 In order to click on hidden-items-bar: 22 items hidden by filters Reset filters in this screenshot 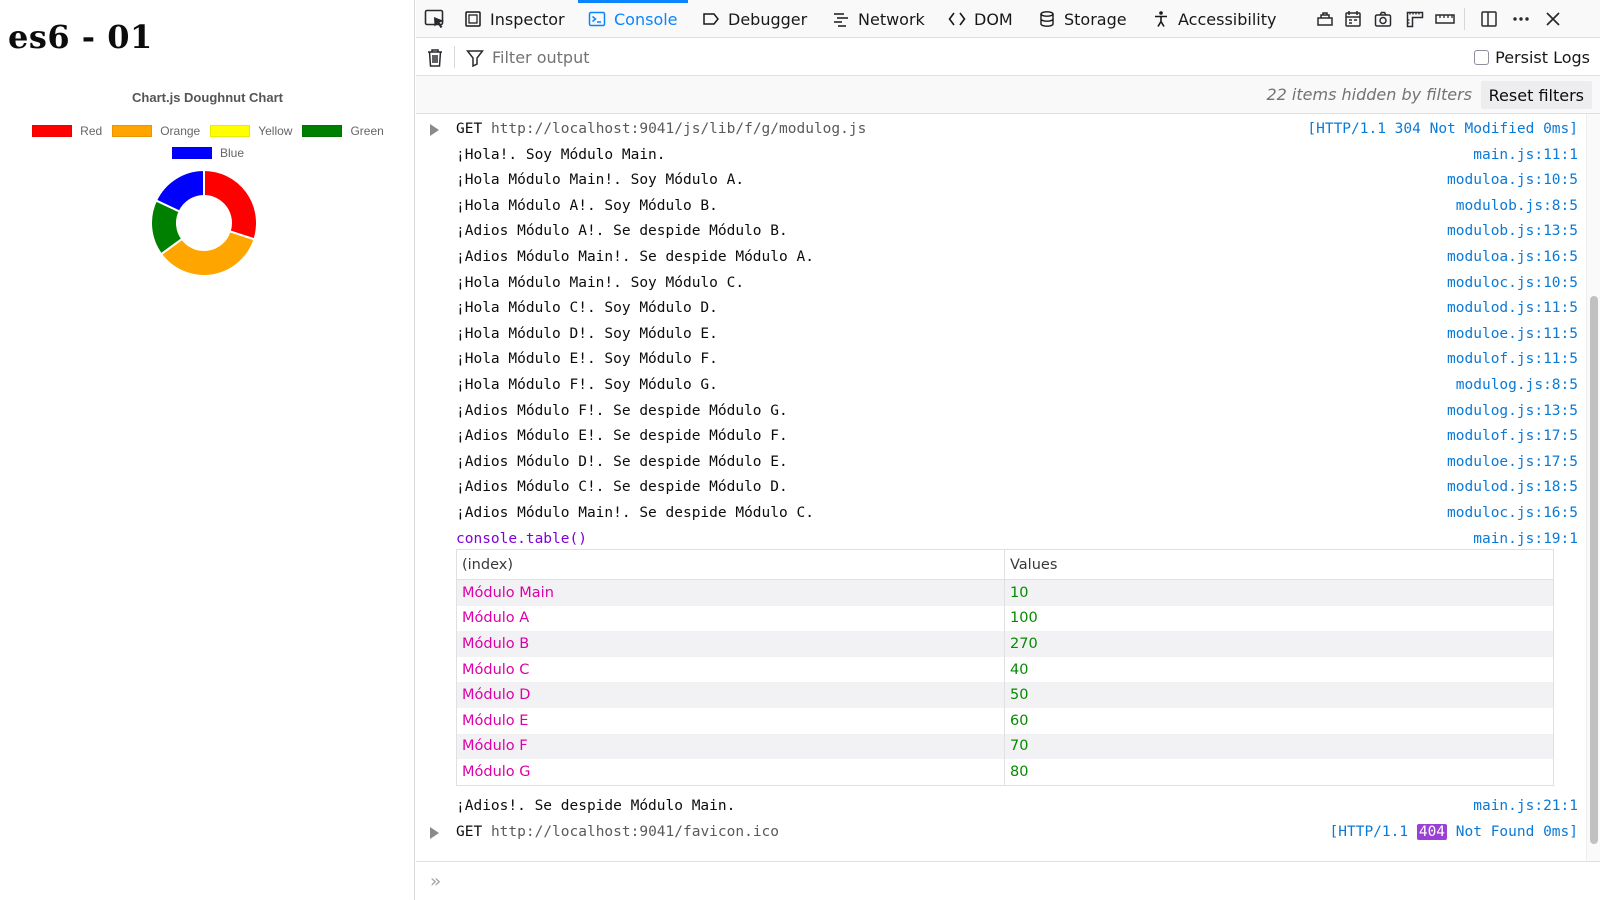, I will do `click(1008, 95)`.